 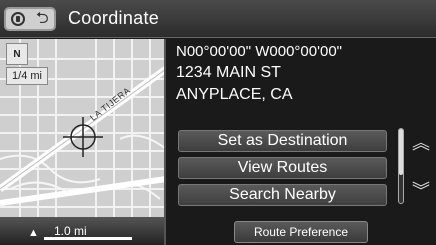 I want to click on compass-icon: ▲, so click(x=33, y=233).